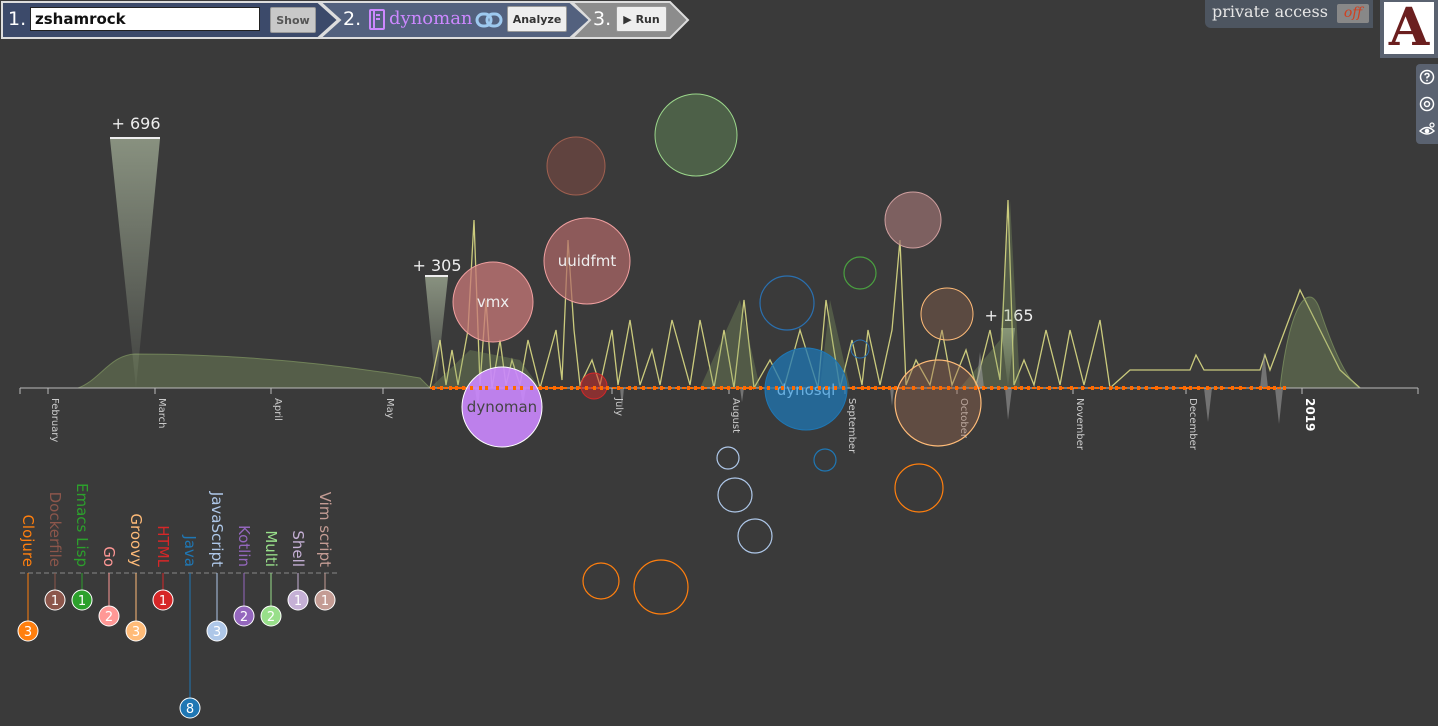 The width and height of the screenshot is (1438, 726). I want to click on settings-icon, so click(1427, 104).